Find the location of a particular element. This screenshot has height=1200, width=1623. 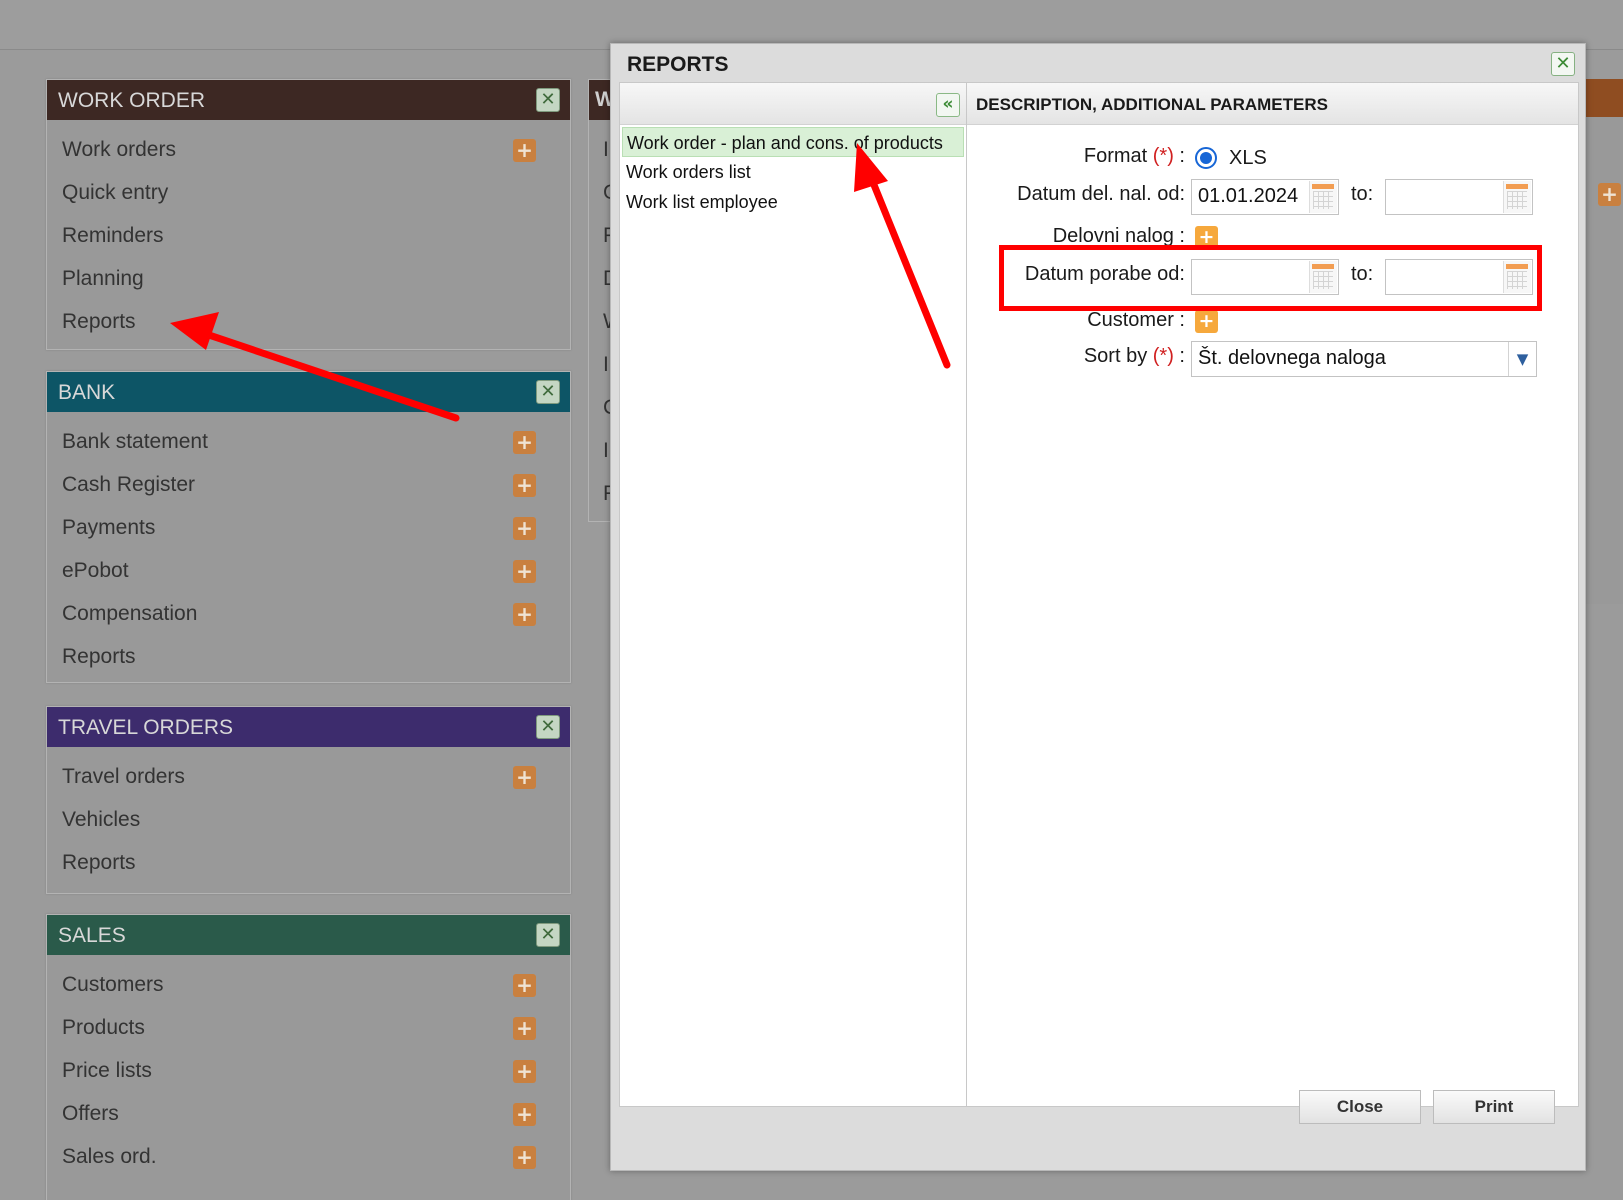

highlight-box is located at coordinates (1270, 278).